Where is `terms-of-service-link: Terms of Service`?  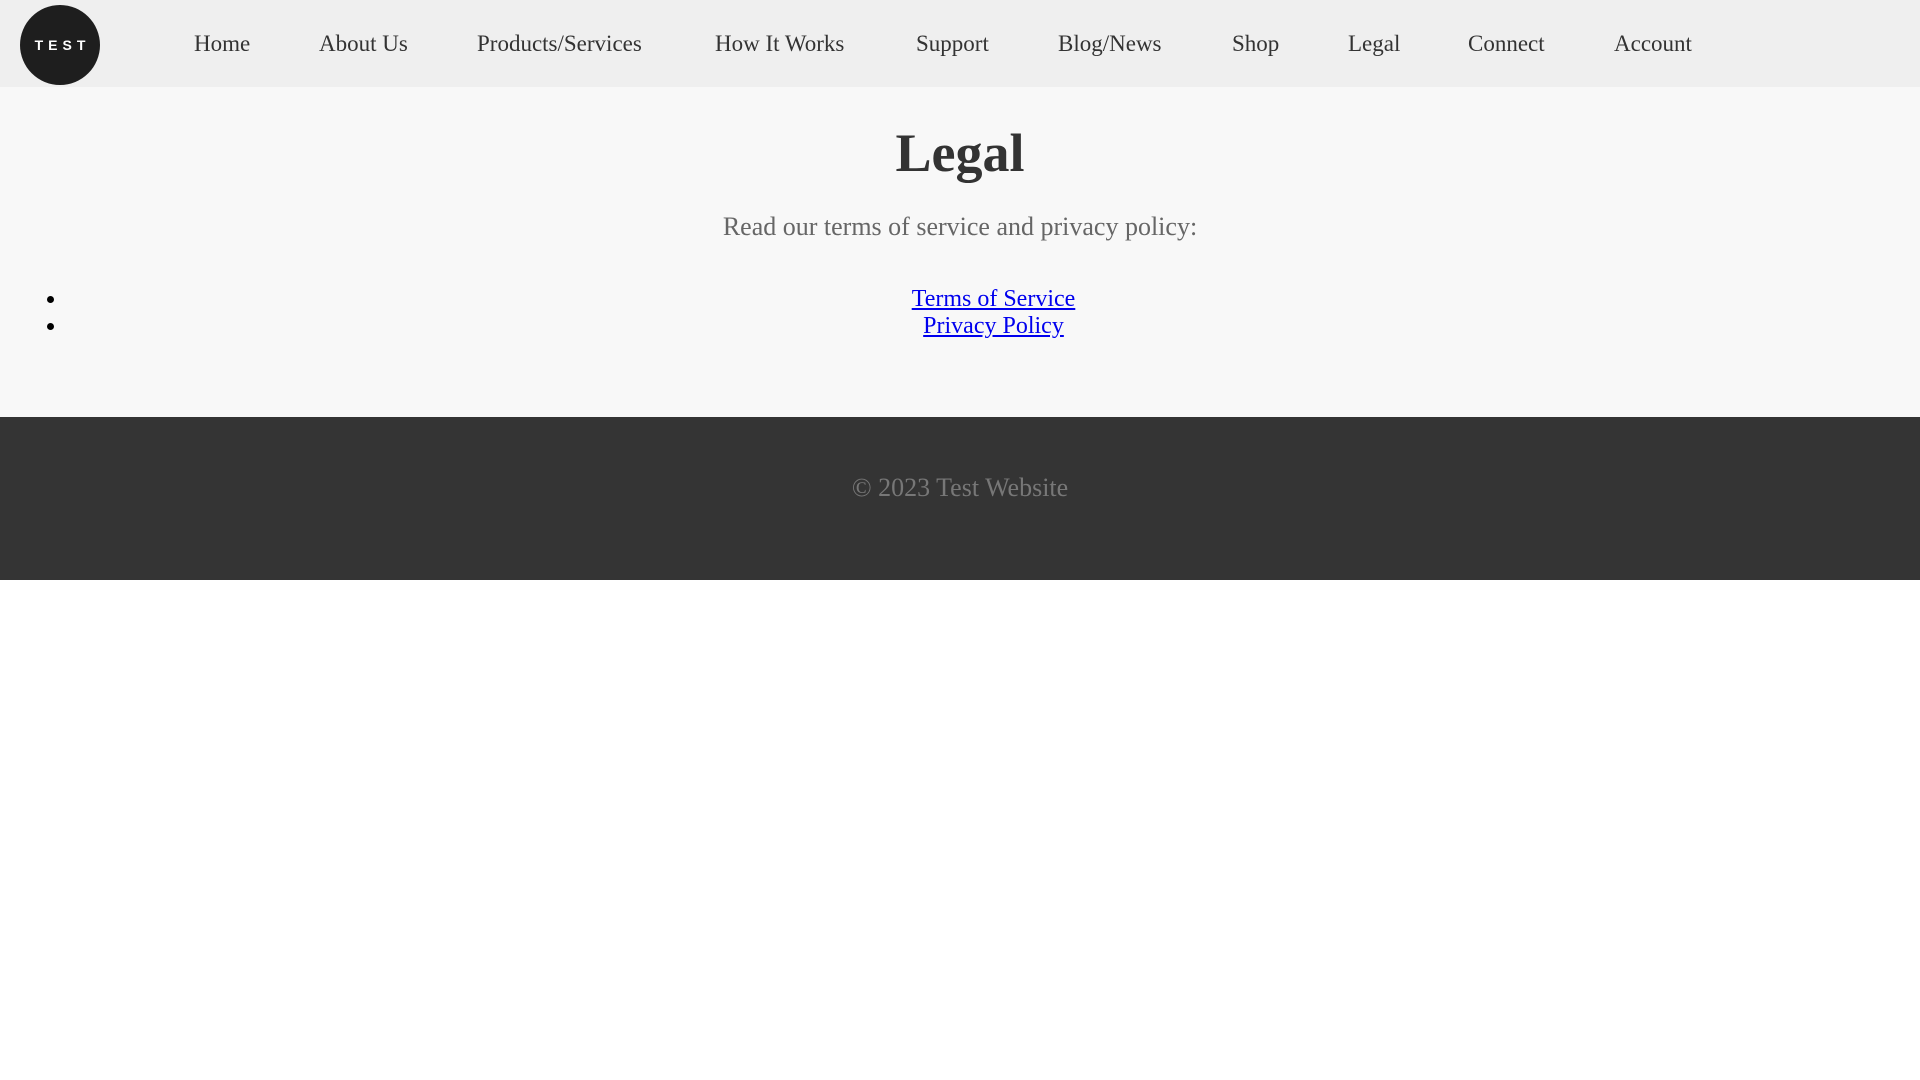
terms-of-service-link: Terms of Service is located at coordinates (994, 299).